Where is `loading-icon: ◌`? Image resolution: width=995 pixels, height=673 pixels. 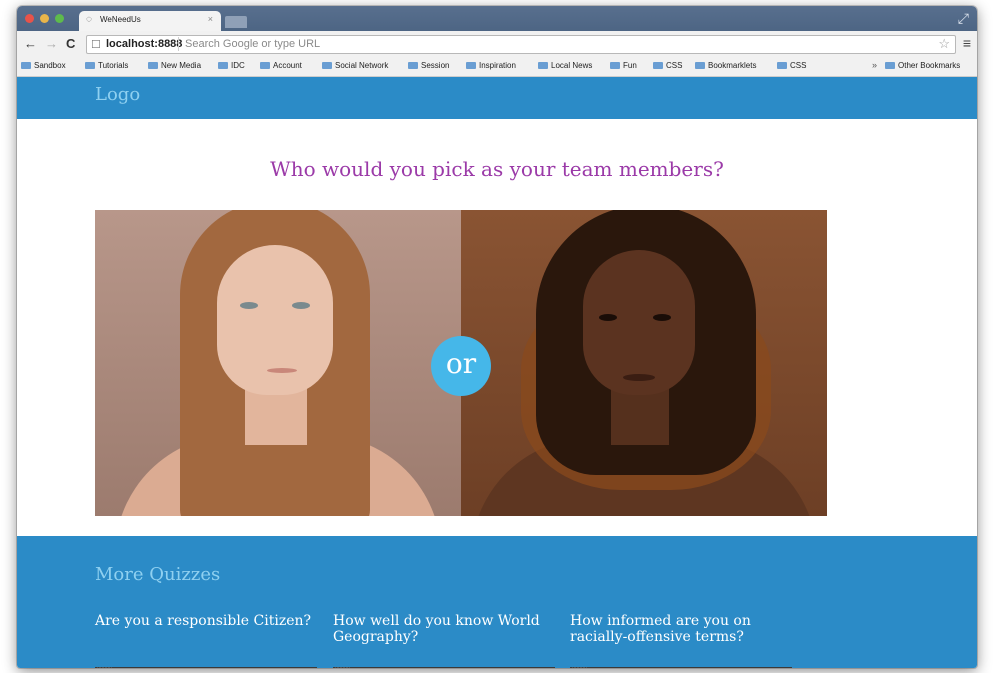
loading-icon: ◌ is located at coordinates (89, 19).